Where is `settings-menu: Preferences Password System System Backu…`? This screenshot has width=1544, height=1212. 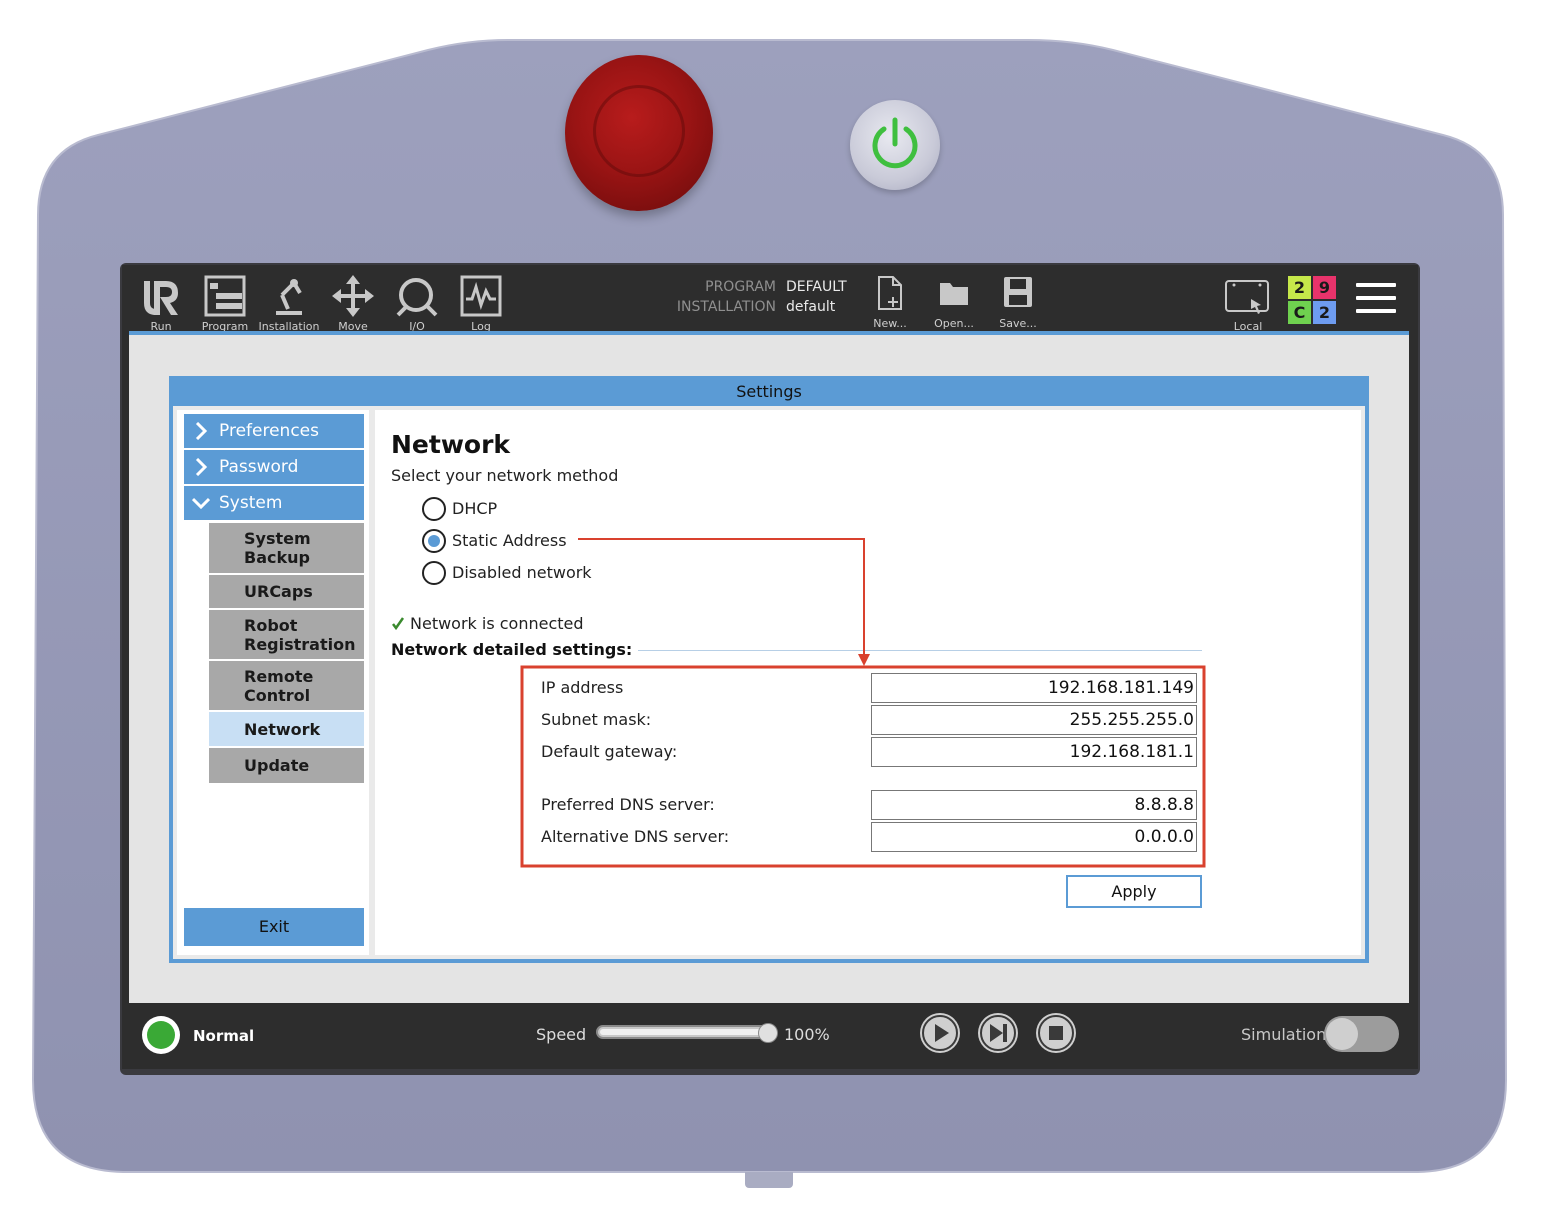 settings-menu: Preferences Password System System Backu… is located at coordinates (273, 682).